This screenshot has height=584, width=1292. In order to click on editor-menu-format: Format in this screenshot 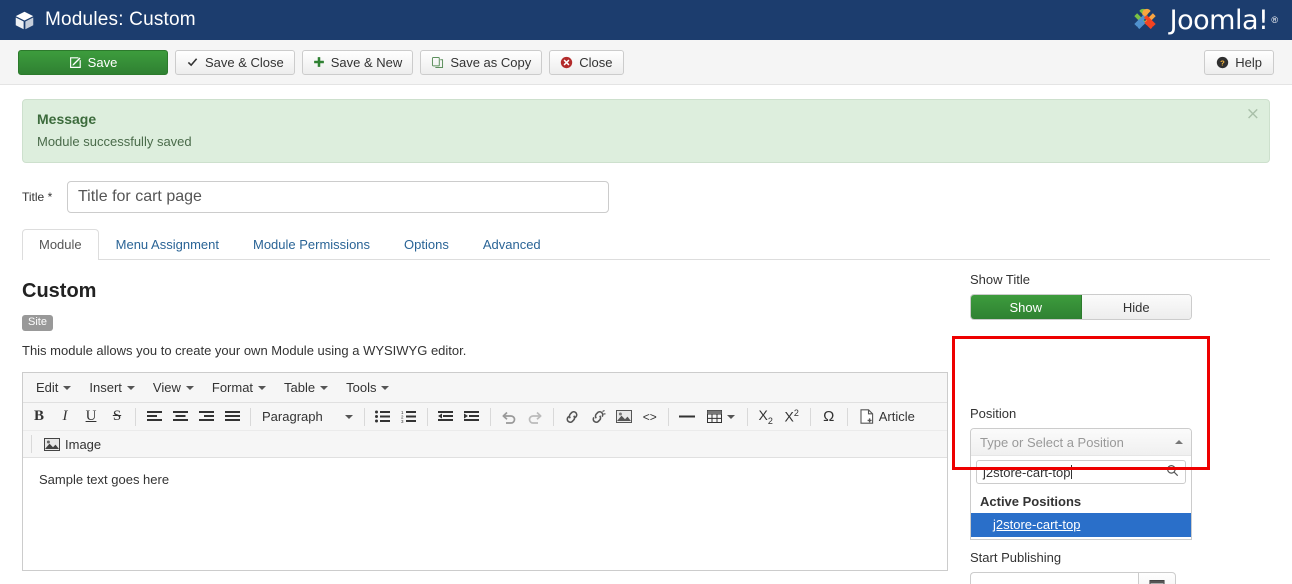, I will do `click(239, 387)`.